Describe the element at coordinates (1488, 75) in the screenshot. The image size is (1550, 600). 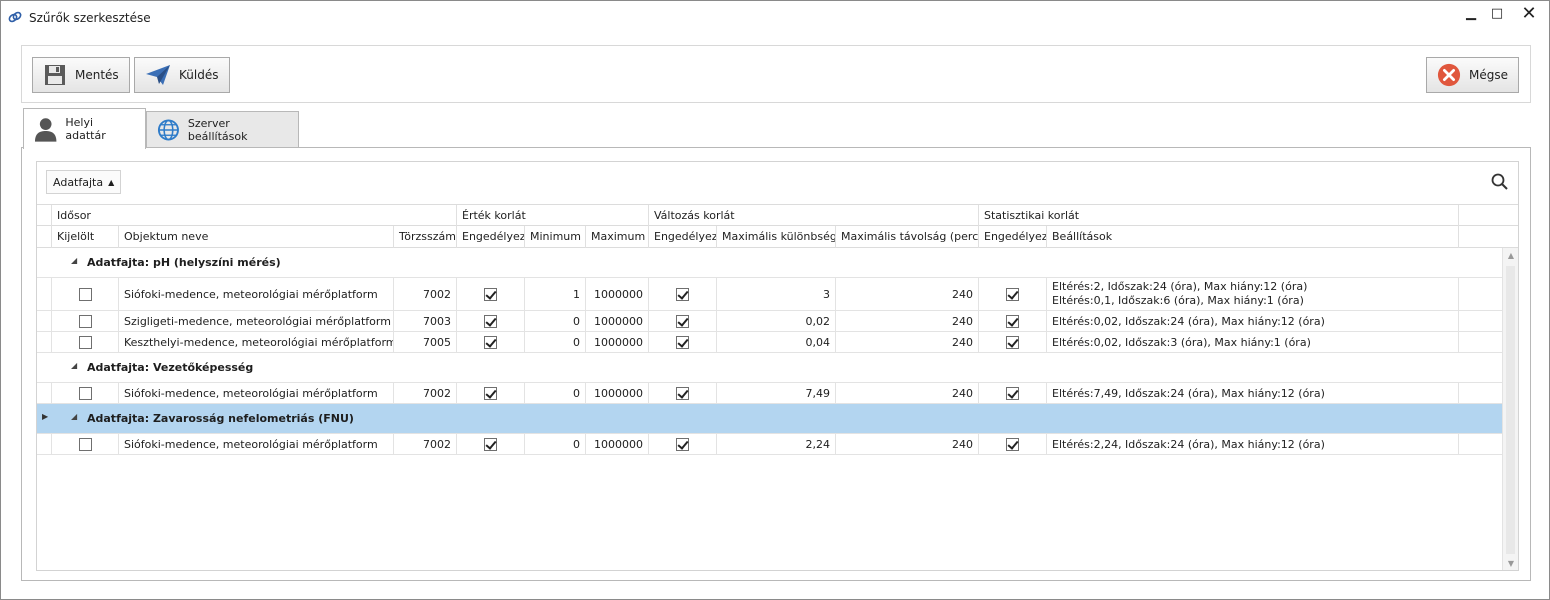
I see `cancel-label: Mégse` at that location.